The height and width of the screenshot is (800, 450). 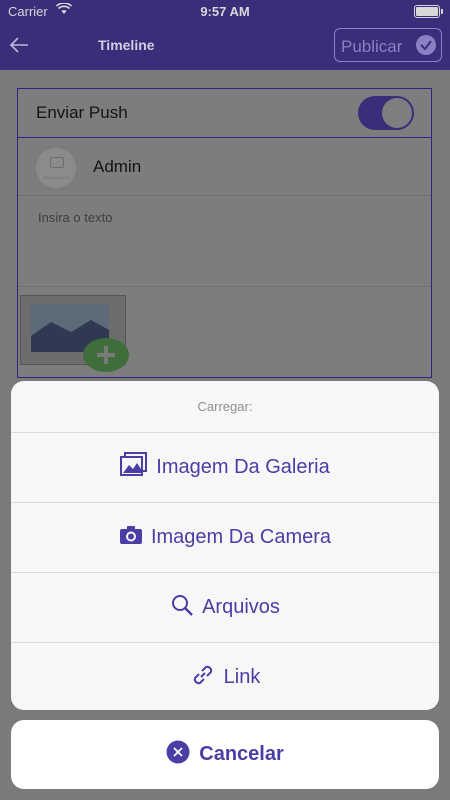 What do you see at coordinates (242, 677) in the screenshot?
I see `link-label: Link` at bounding box center [242, 677].